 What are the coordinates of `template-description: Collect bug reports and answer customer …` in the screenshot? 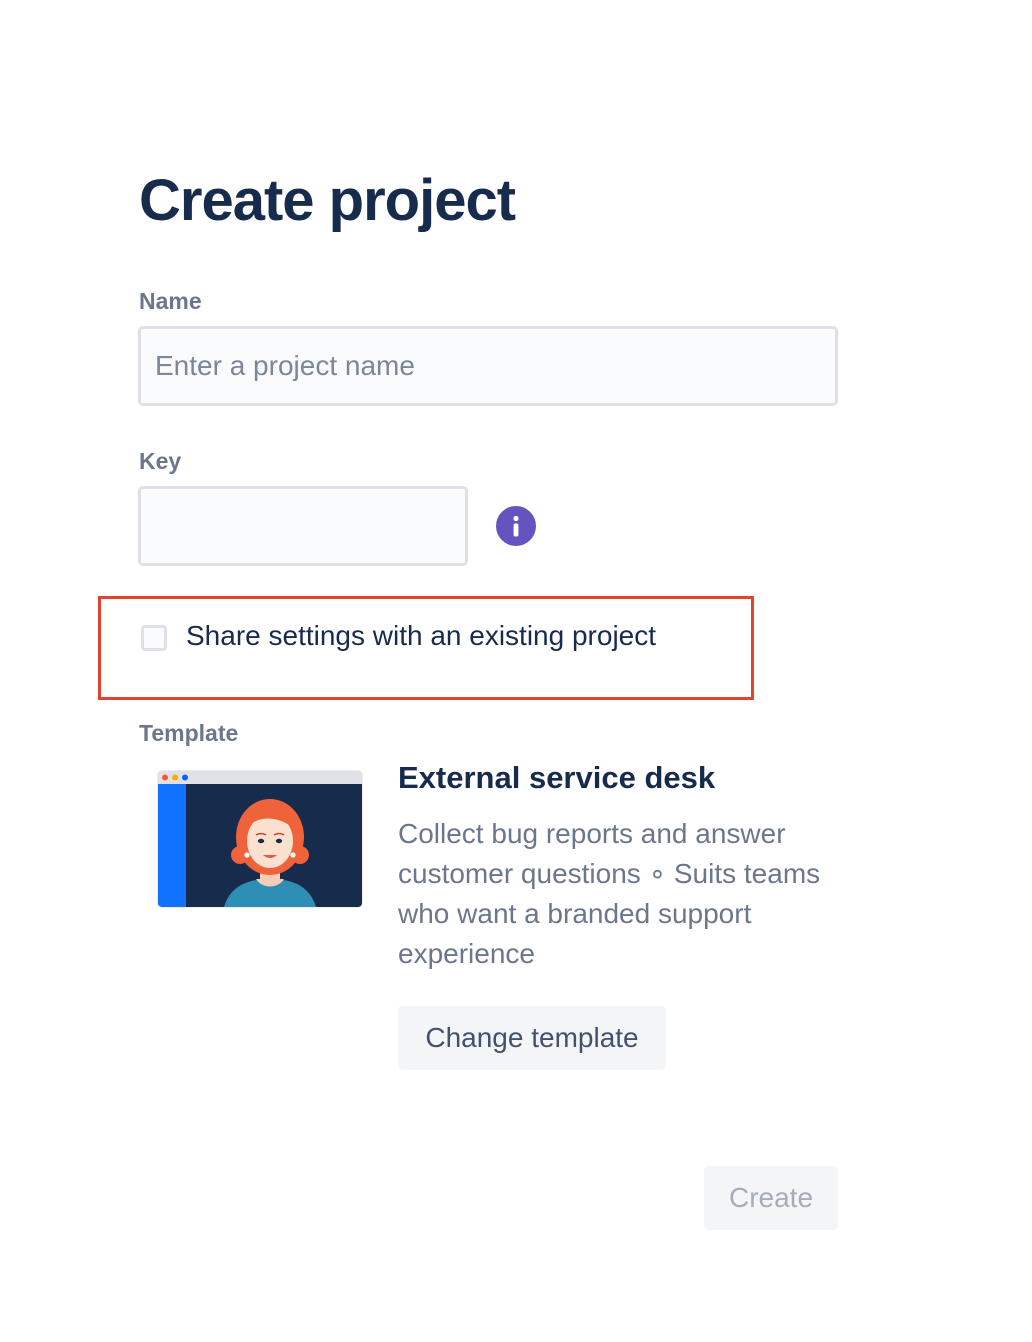 It's located at (609, 893).